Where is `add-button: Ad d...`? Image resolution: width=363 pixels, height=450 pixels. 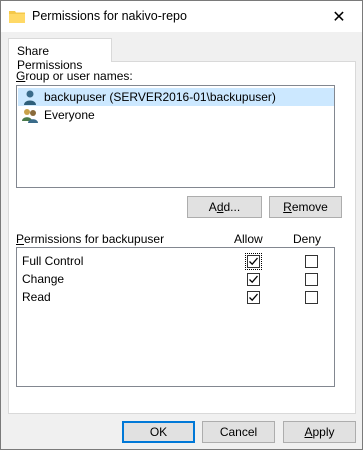 add-button: Ad d... is located at coordinates (224, 207).